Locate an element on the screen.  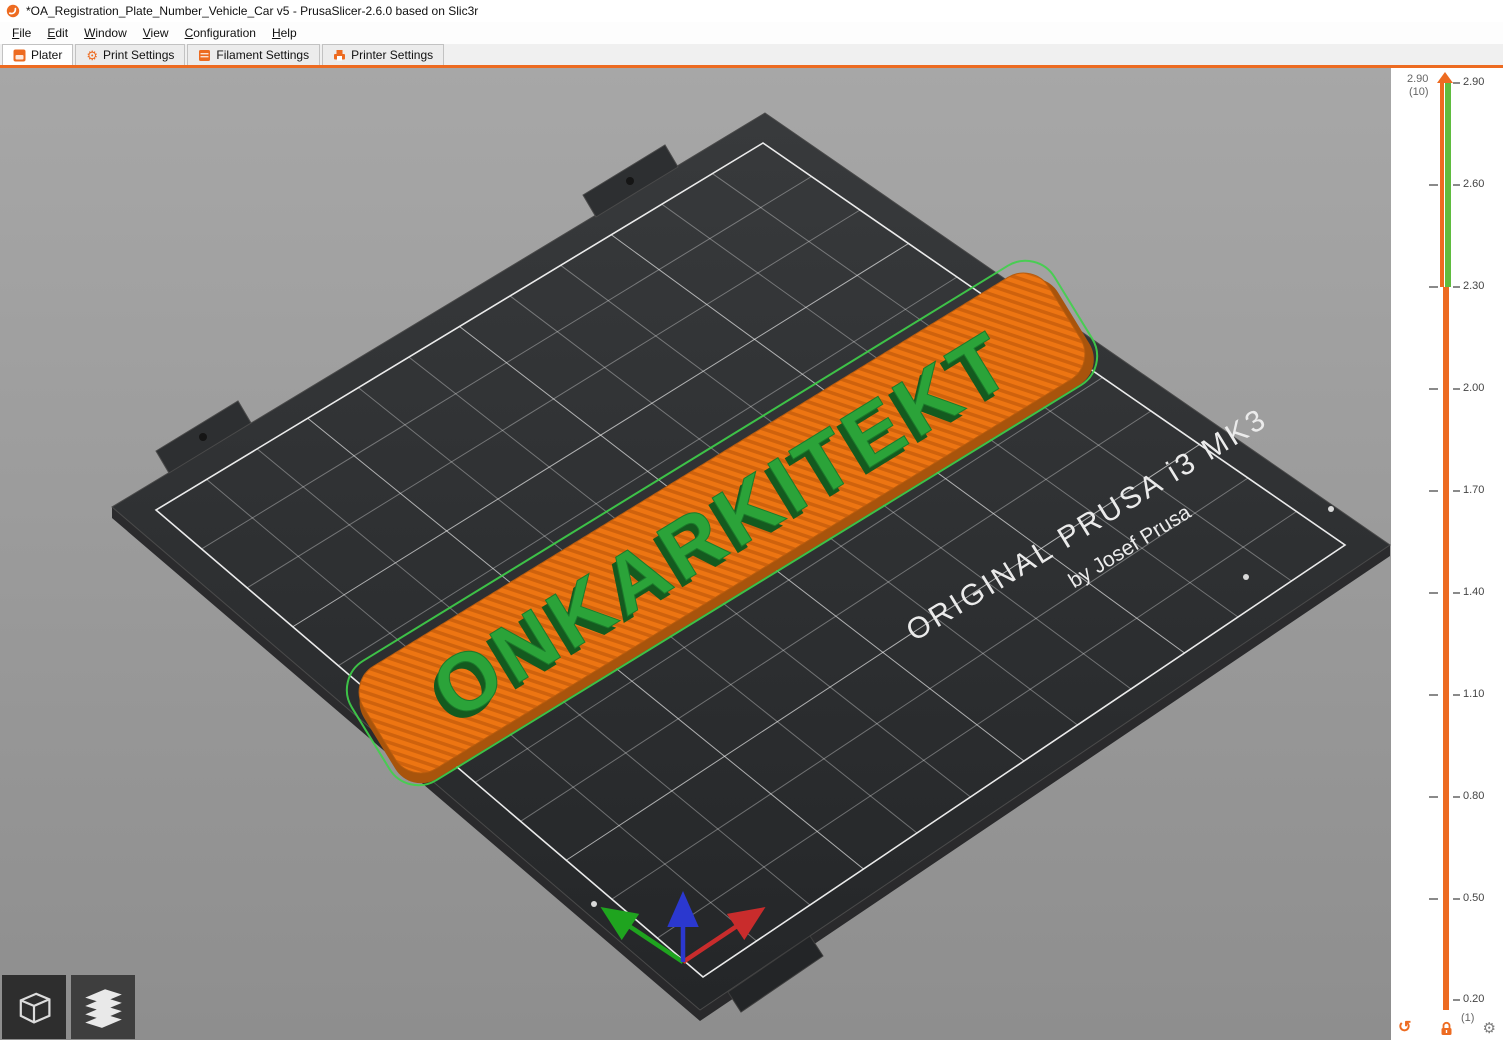
preview-view-button is located at coordinates (103, 1007).